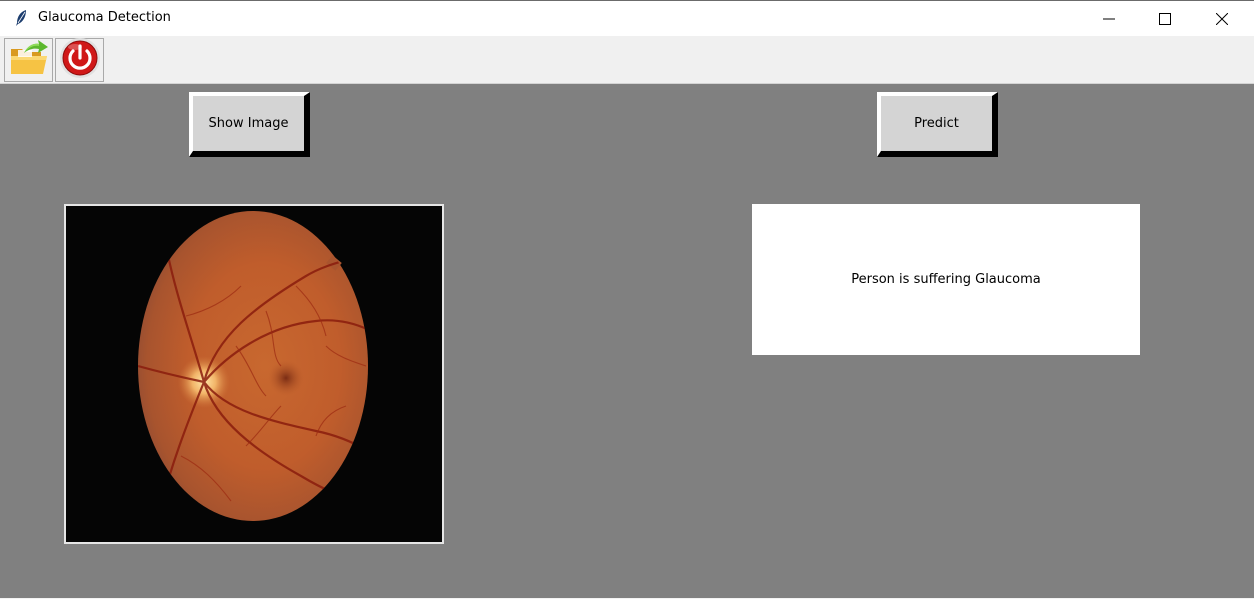 The image size is (1254, 599). Describe the element at coordinates (627, 60) in the screenshot. I see `toolbar` at that location.